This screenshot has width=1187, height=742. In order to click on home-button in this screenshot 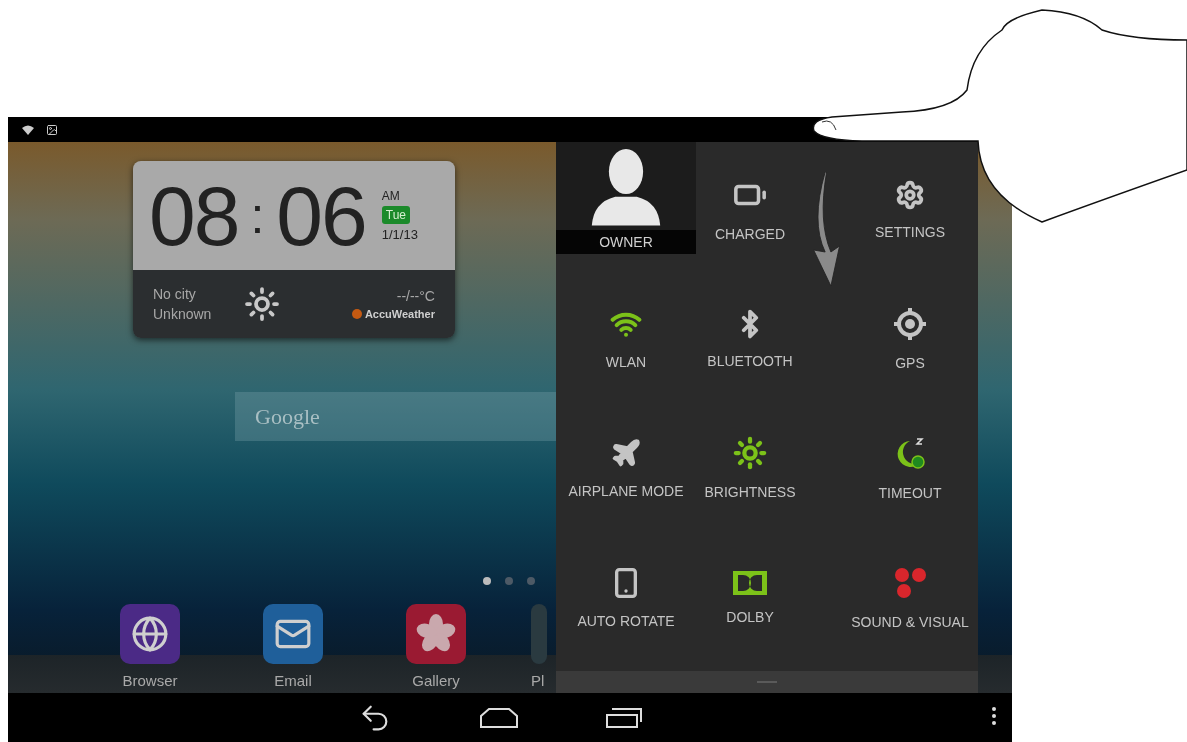, I will do `click(499, 717)`.